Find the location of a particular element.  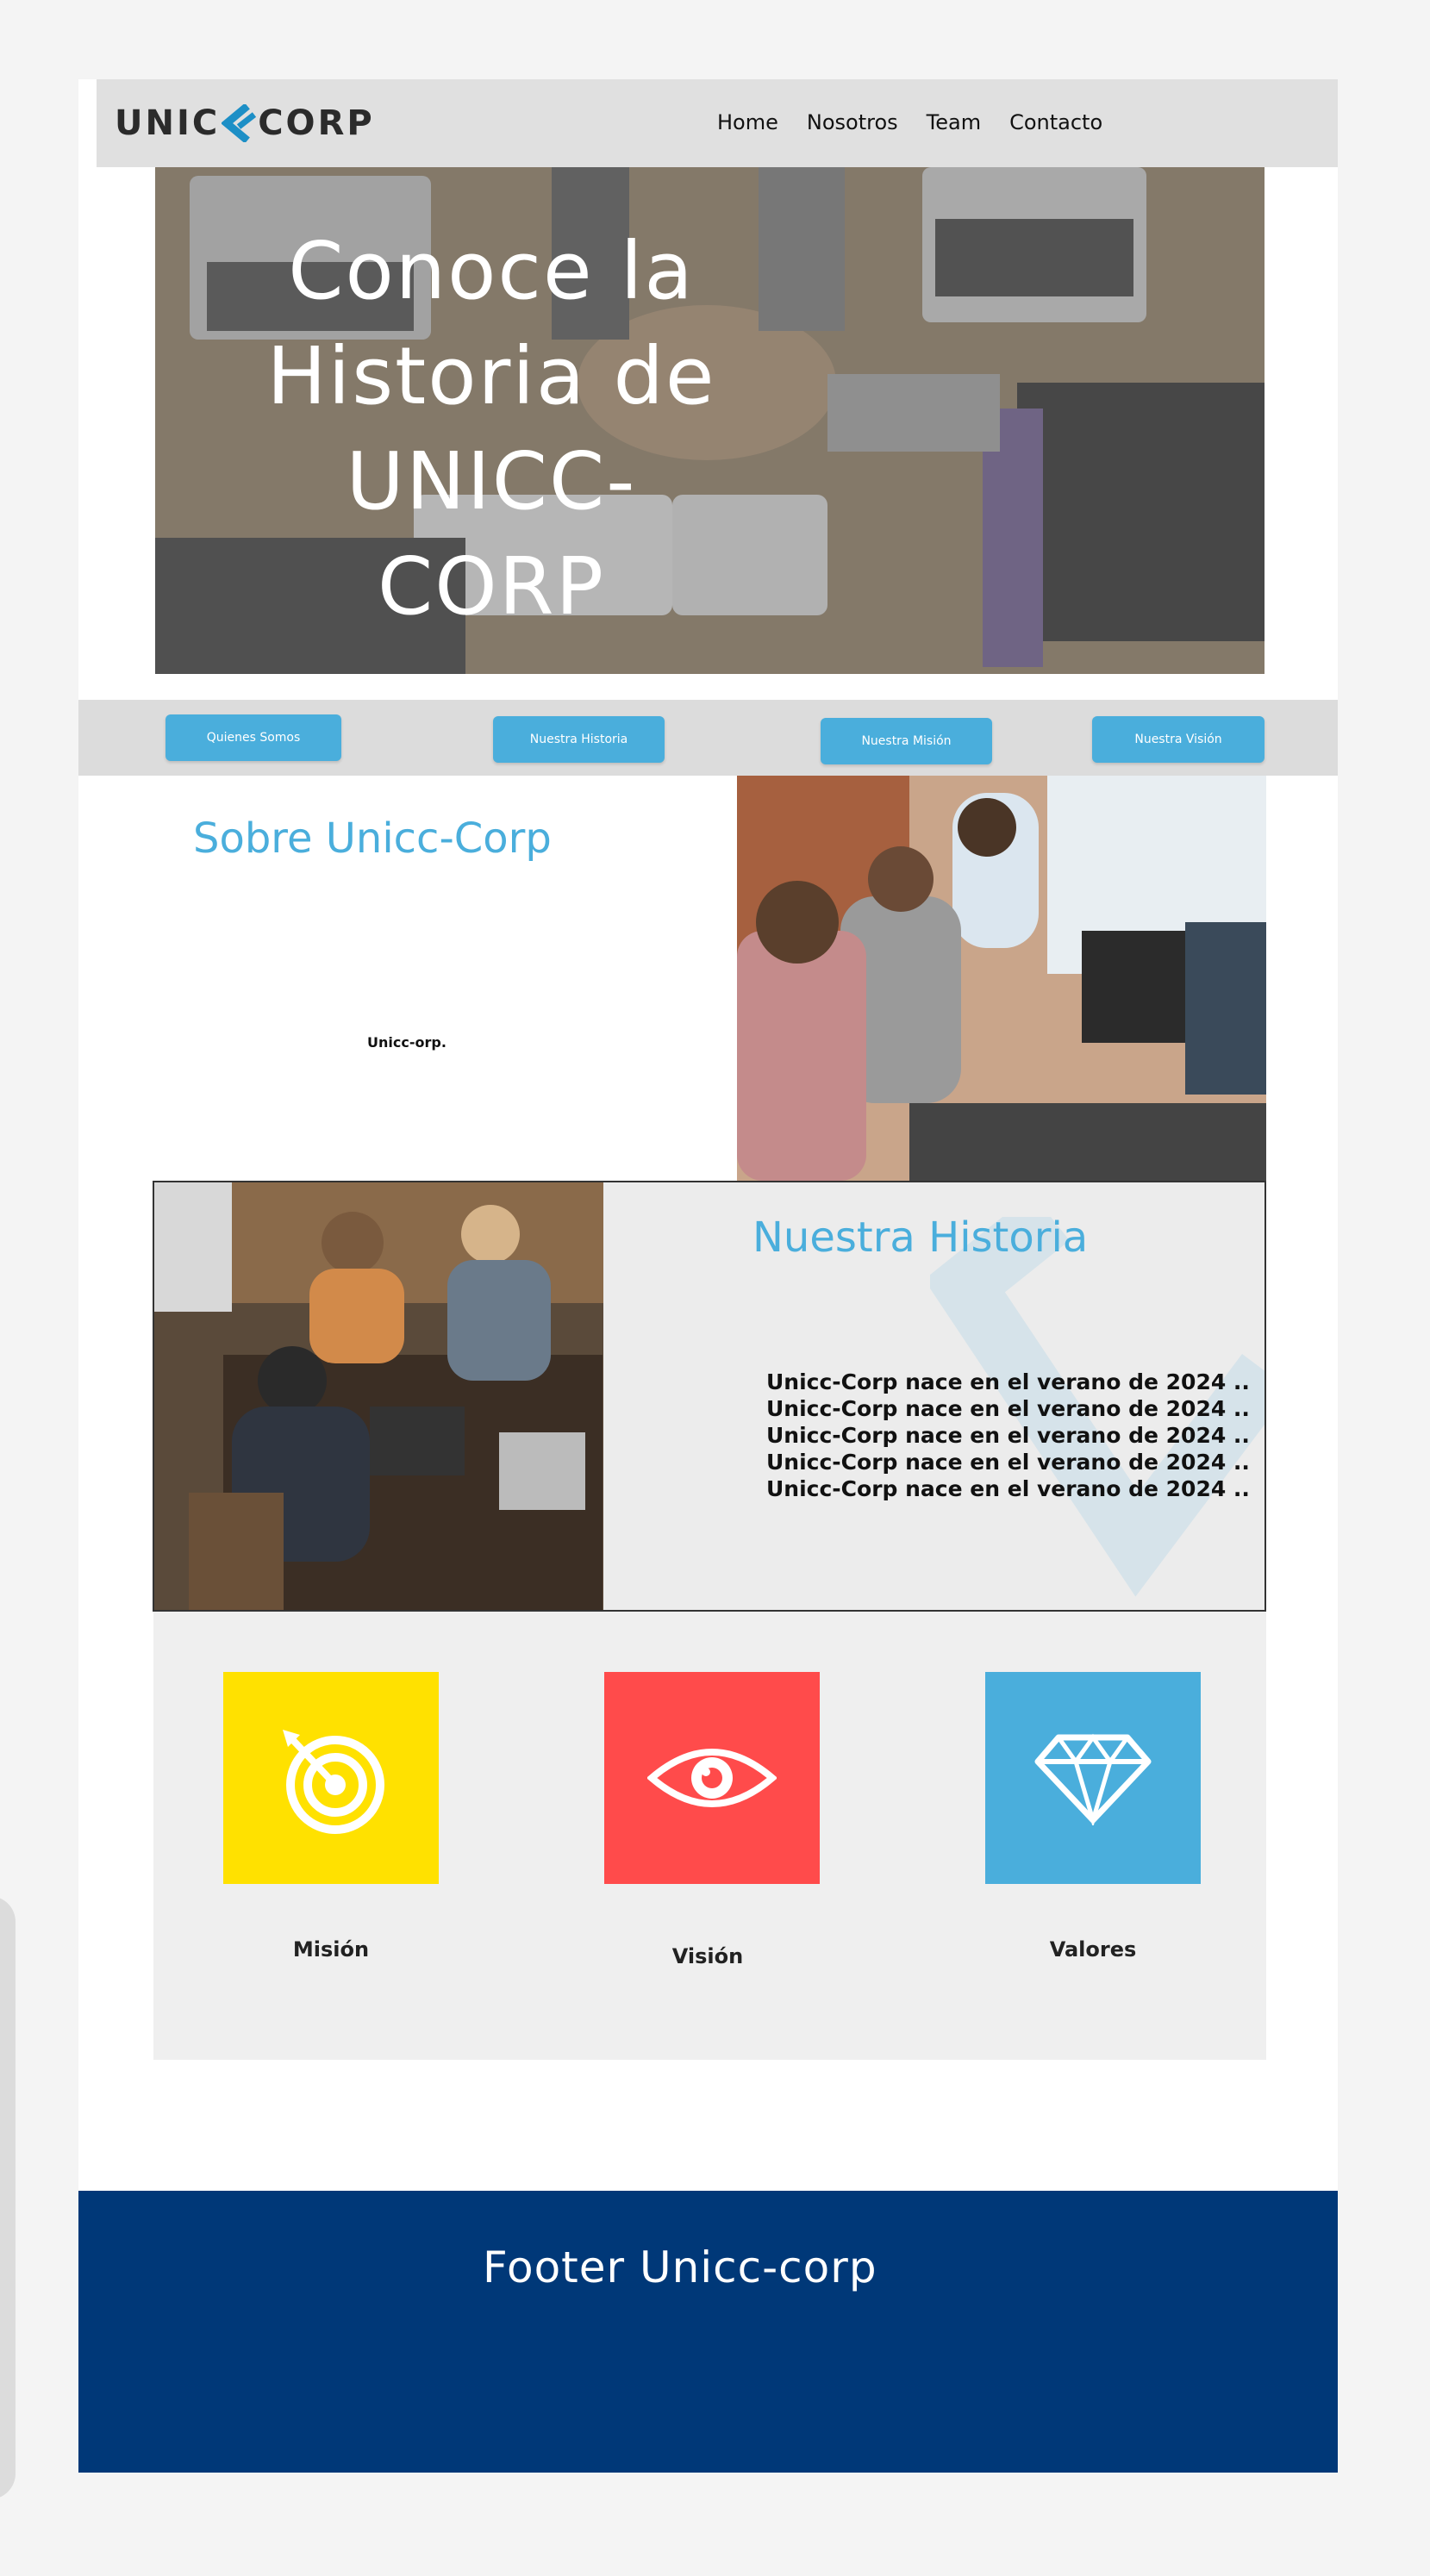

site-footer: Footer Unicc-corp is located at coordinates (708, 2332).